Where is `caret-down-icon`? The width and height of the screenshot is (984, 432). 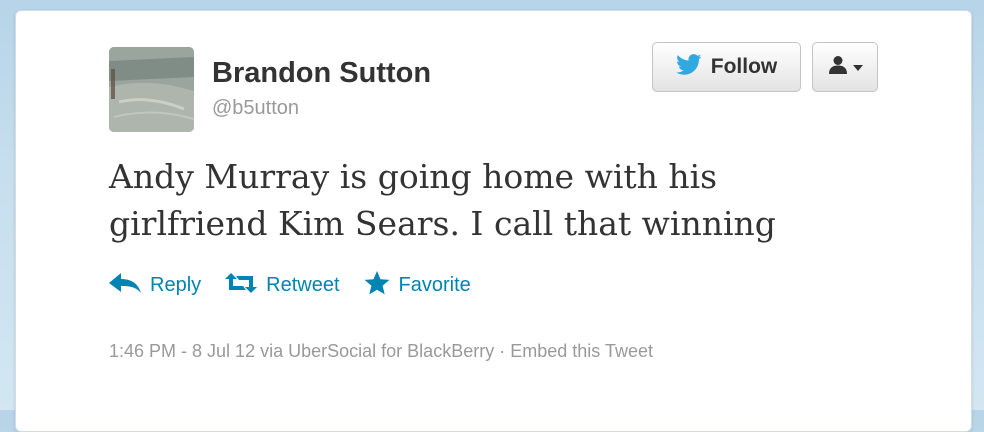 caret-down-icon is located at coordinates (857, 67).